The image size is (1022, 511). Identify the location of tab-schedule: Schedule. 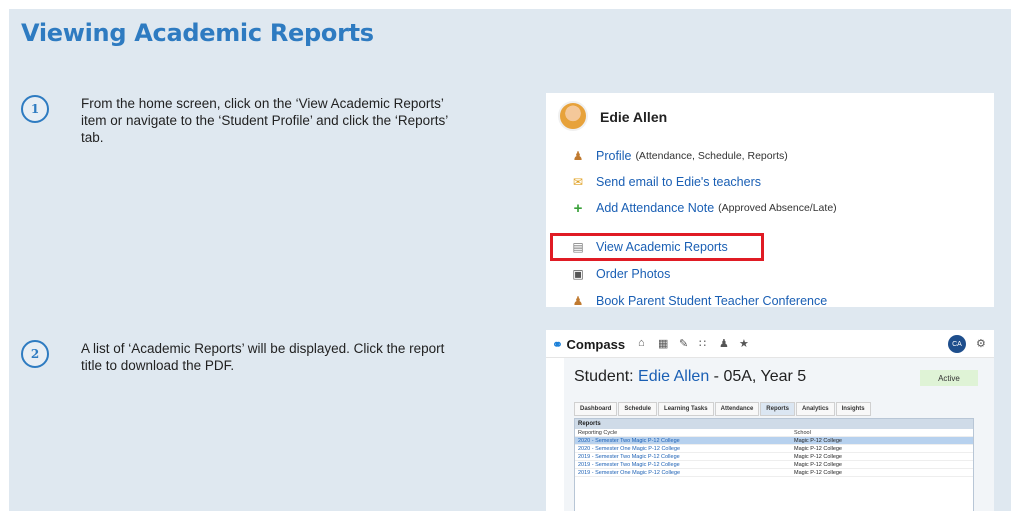
(638, 409).